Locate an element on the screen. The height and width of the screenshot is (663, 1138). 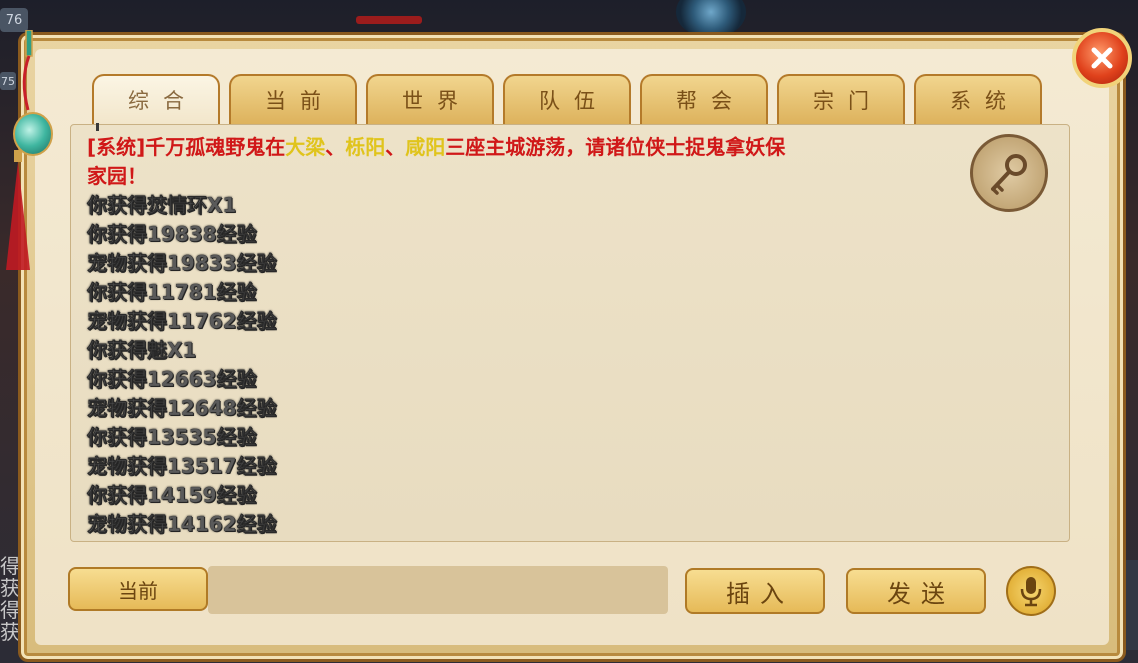
lock-scroll-button is located at coordinates (1009, 173).